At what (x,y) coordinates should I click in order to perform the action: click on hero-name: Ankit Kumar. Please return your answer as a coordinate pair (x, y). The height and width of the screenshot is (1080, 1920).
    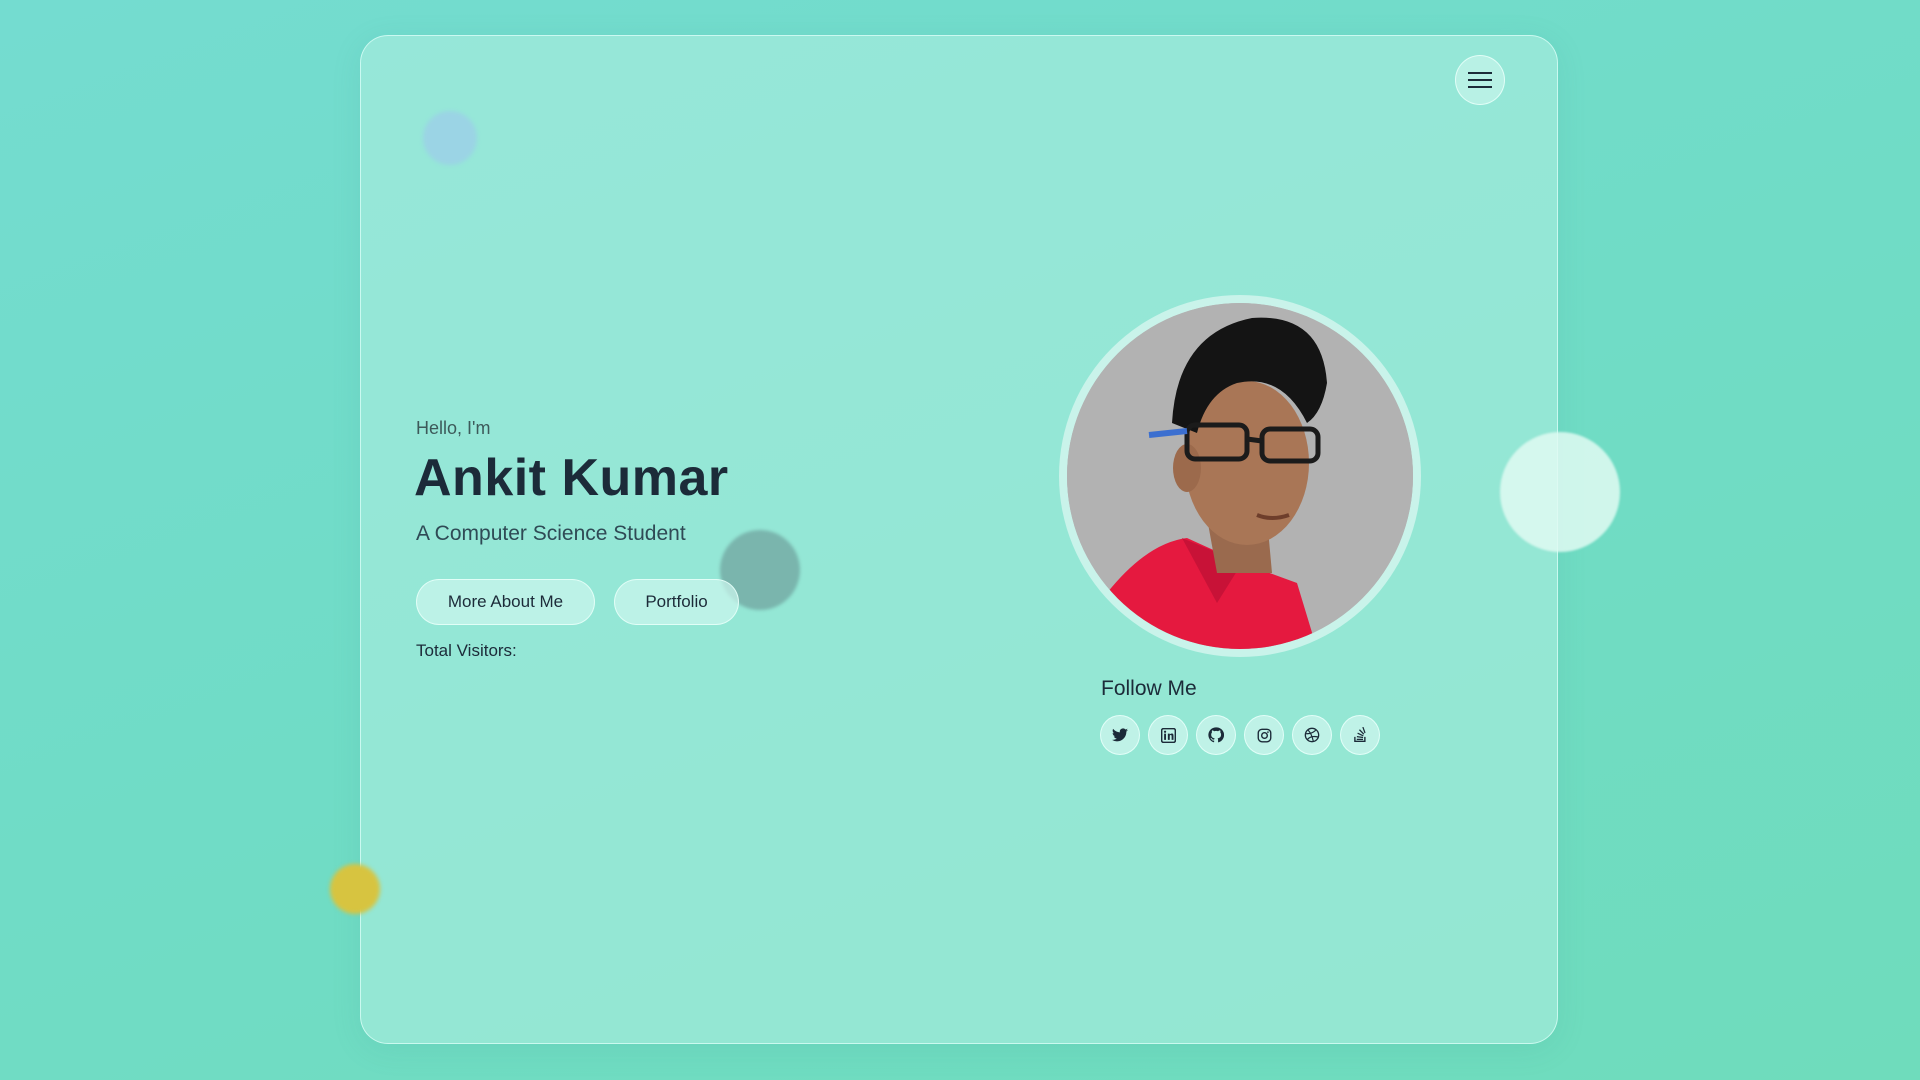
    Looking at the image, I should click on (571, 478).